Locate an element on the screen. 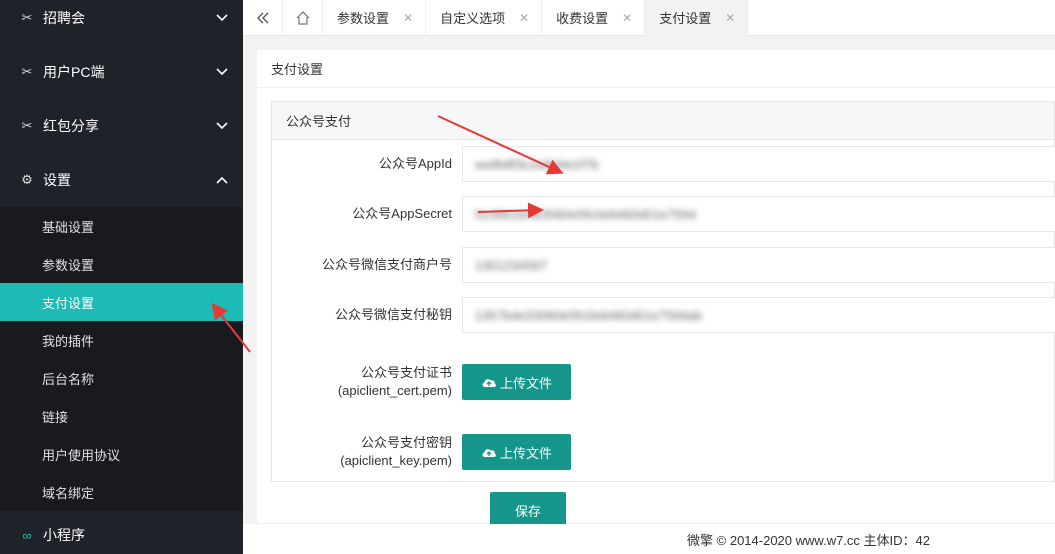 This screenshot has width=1055, height=554. menu-group-label: 小程序 is located at coordinates (64, 535).